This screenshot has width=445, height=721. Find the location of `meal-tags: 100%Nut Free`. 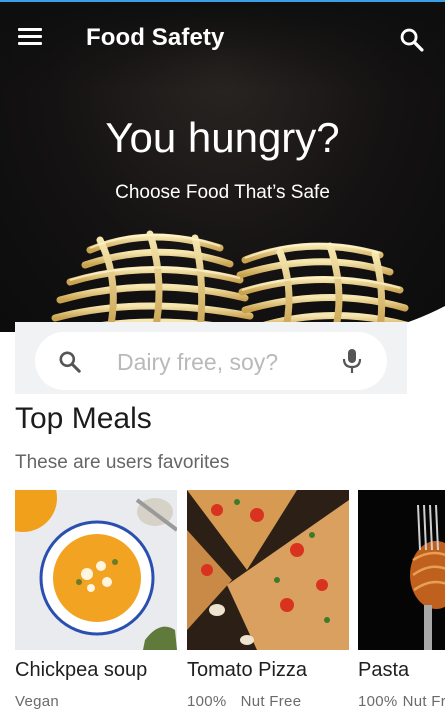

meal-tags: 100%Nut Free is located at coordinates (401, 701).